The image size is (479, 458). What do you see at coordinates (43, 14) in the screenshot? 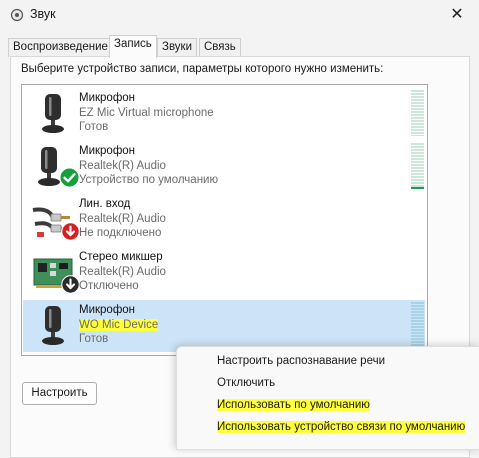
I see `window-title: Звук` at bounding box center [43, 14].